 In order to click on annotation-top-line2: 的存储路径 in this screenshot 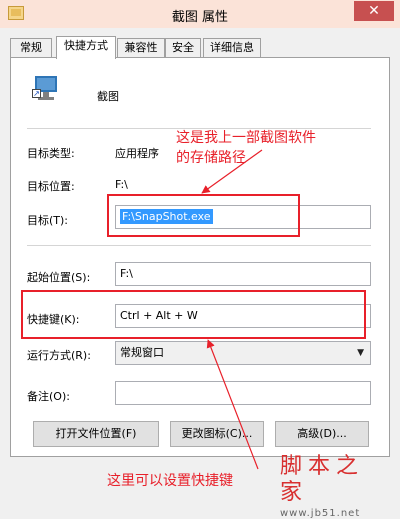, I will do `click(211, 158)`.